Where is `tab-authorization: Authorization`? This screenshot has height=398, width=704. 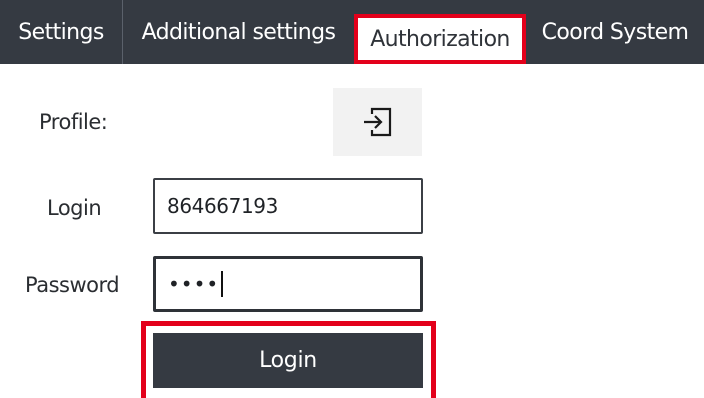 tab-authorization: Authorization is located at coordinates (440, 39).